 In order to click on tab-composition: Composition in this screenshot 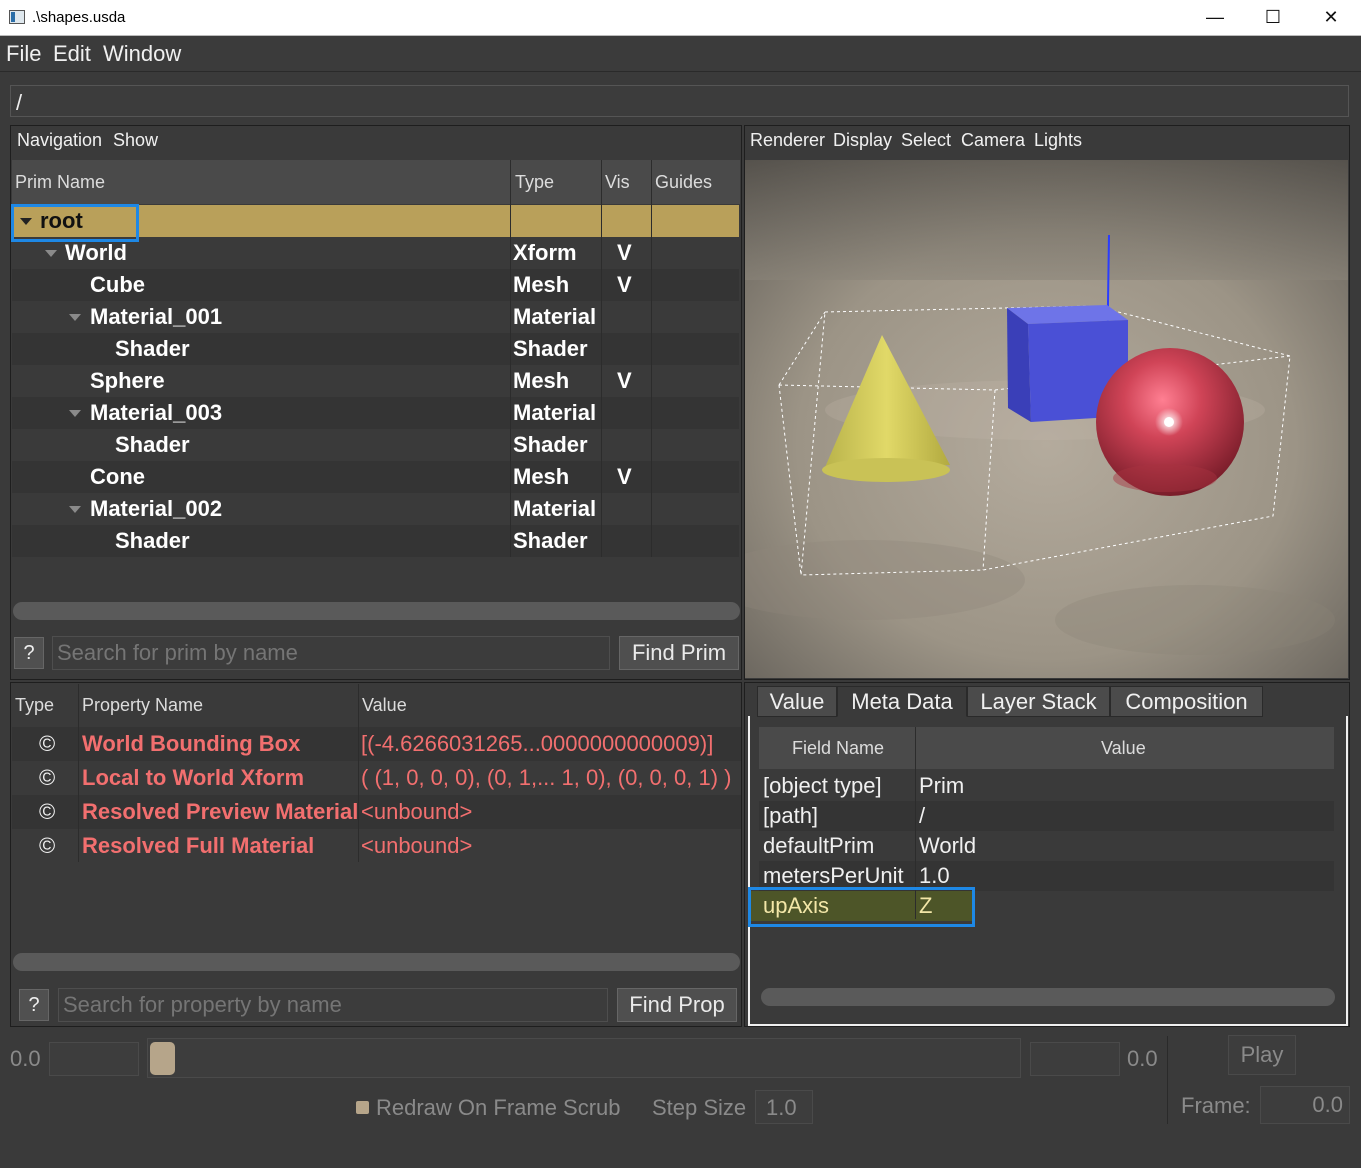, I will do `click(1186, 701)`.